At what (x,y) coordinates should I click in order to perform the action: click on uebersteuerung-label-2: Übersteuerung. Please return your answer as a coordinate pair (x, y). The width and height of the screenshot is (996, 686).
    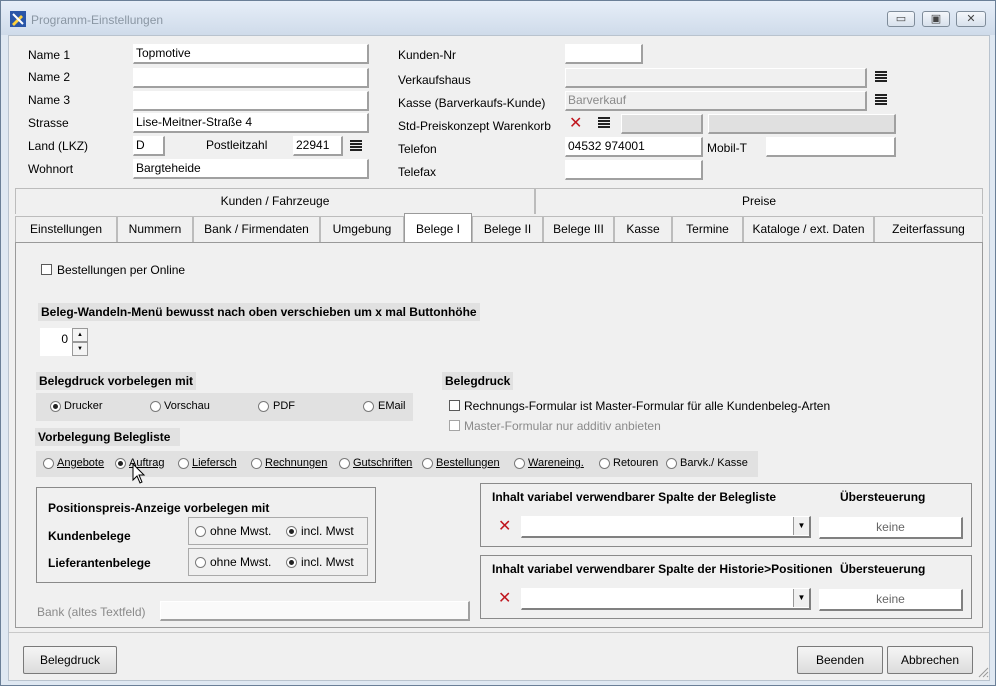
    Looking at the image, I should click on (883, 569).